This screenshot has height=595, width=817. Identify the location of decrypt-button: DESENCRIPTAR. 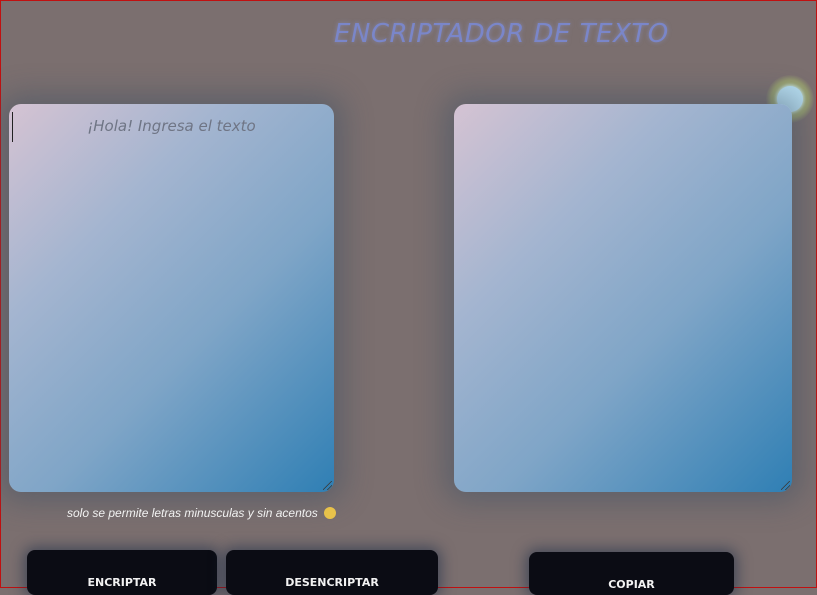
(332, 572).